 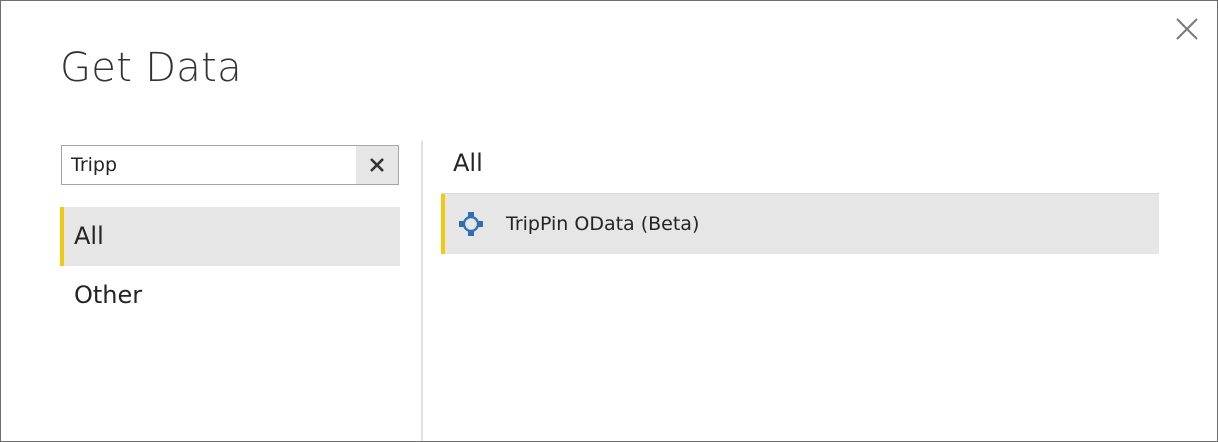 I want to click on close-icon, so click(x=1187, y=29).